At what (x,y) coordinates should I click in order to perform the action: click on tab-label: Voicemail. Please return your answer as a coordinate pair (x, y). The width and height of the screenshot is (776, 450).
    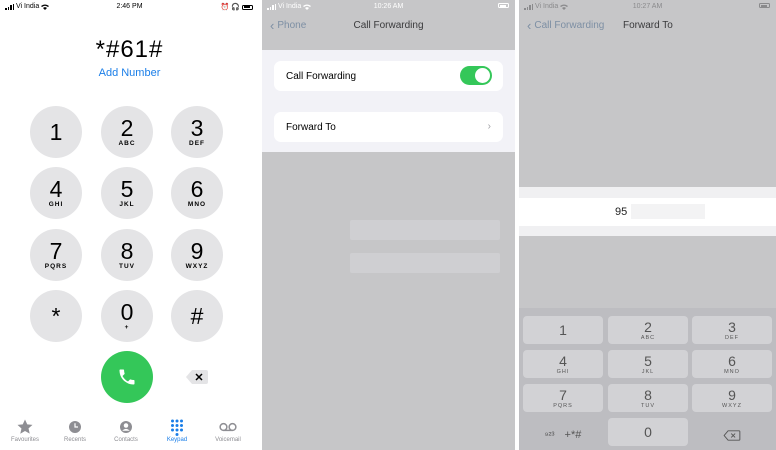
    Looking at the image, I should click on (228, 440).